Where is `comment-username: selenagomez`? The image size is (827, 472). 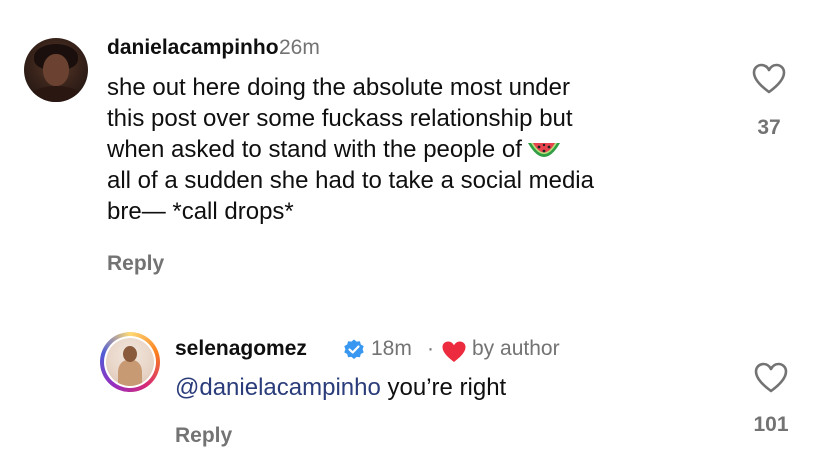 comment-username: selenagomez is located at coordinates (241, 349).